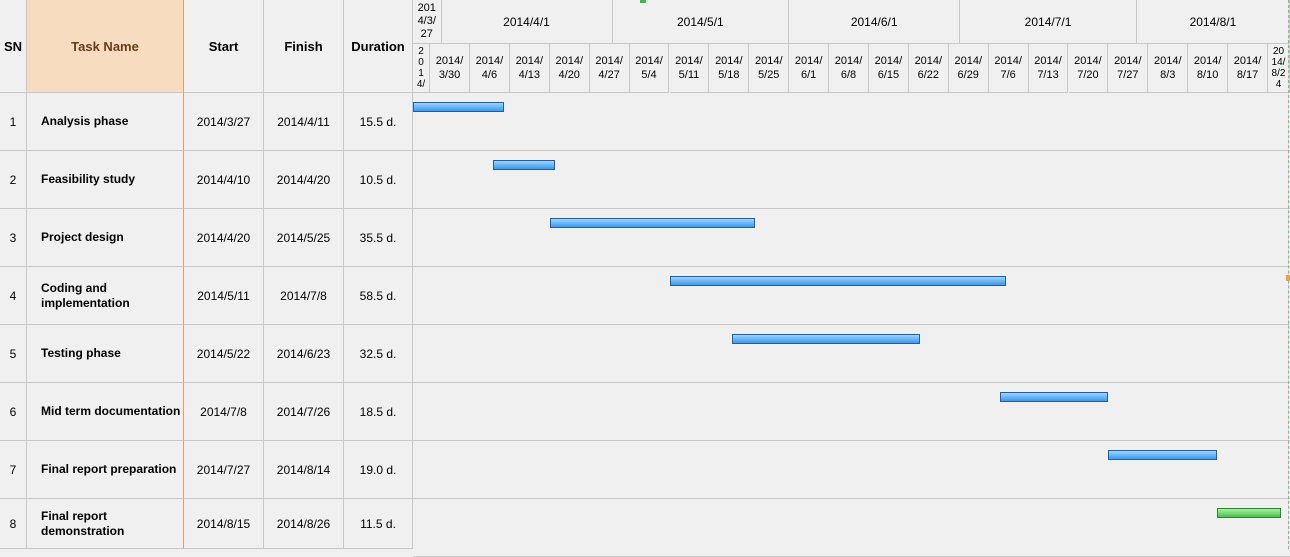 The image size is (1290, 557). I want to click on task-duration: 10.5 d., so click(378, 180).